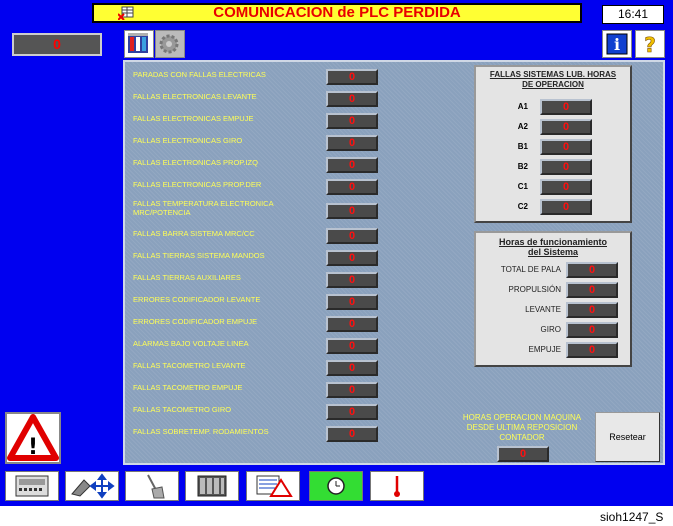 The height and width of the screenshot is (526, 673). I want to click on fault-label: FALLAS ELECTRONICAS PROP.DER, so click(197, 184).